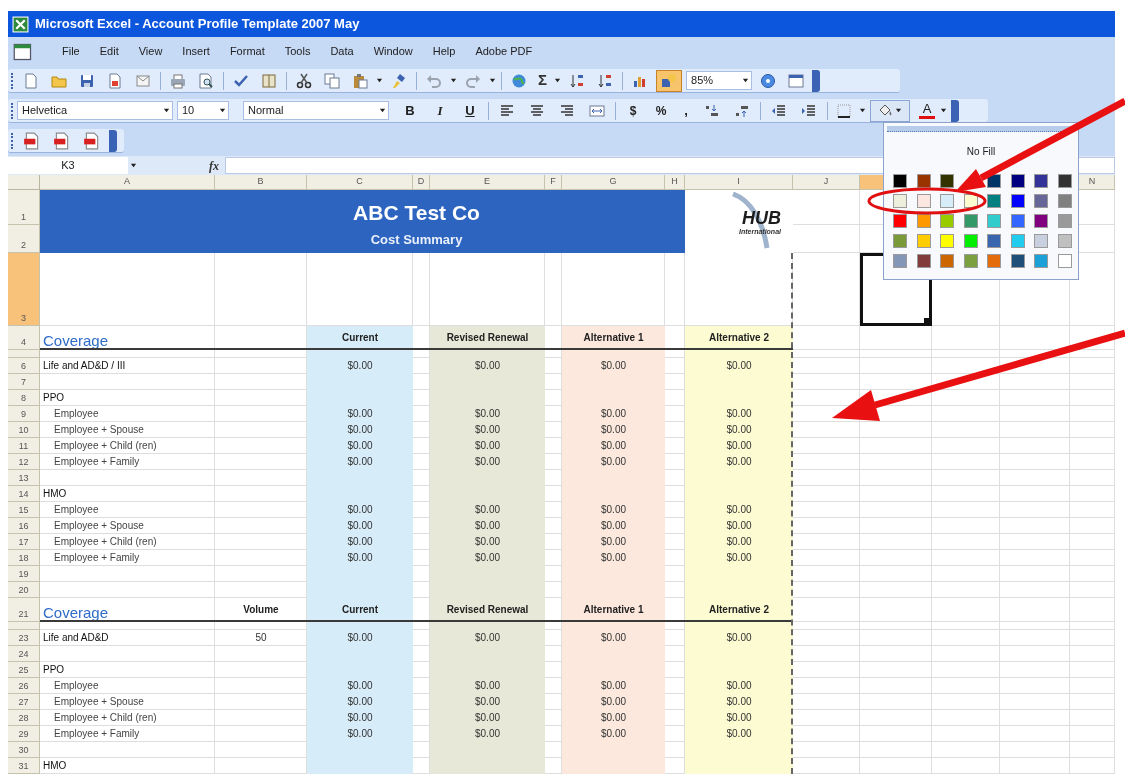 This screenshot has width=1125, height=779. Describe the element at coordinates (332, 80) in the screenshot. I see `copy-icon` at that location.